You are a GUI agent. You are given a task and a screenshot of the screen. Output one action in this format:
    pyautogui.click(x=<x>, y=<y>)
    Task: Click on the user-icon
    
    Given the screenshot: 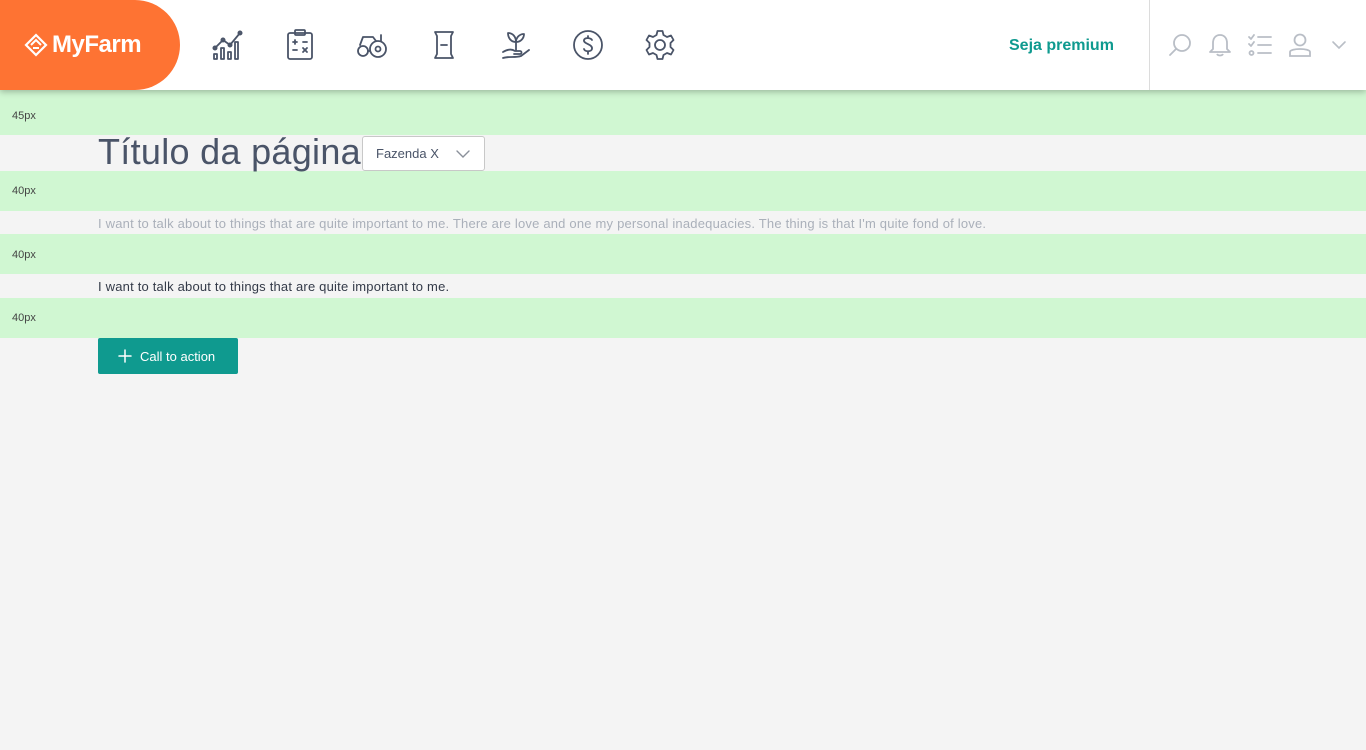 What is the action you would take?
    pyautogui.click(x=1300, y=45)
    